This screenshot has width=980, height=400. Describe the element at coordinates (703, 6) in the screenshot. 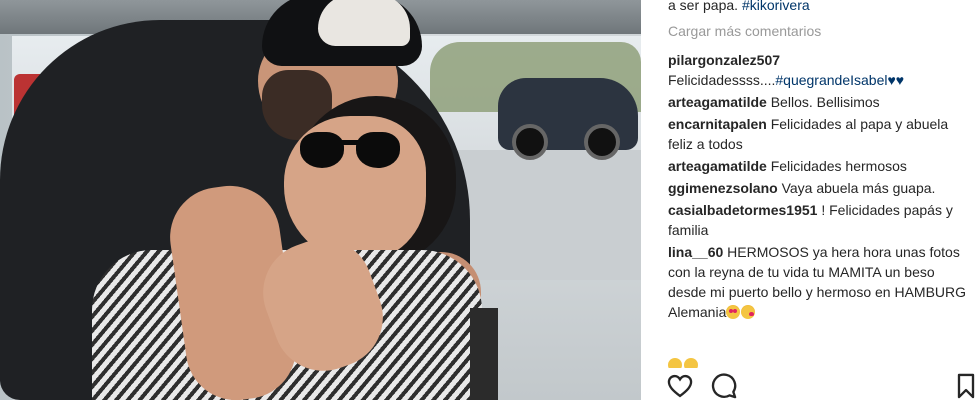

I see `caption-text: a ser papa.` at that location.